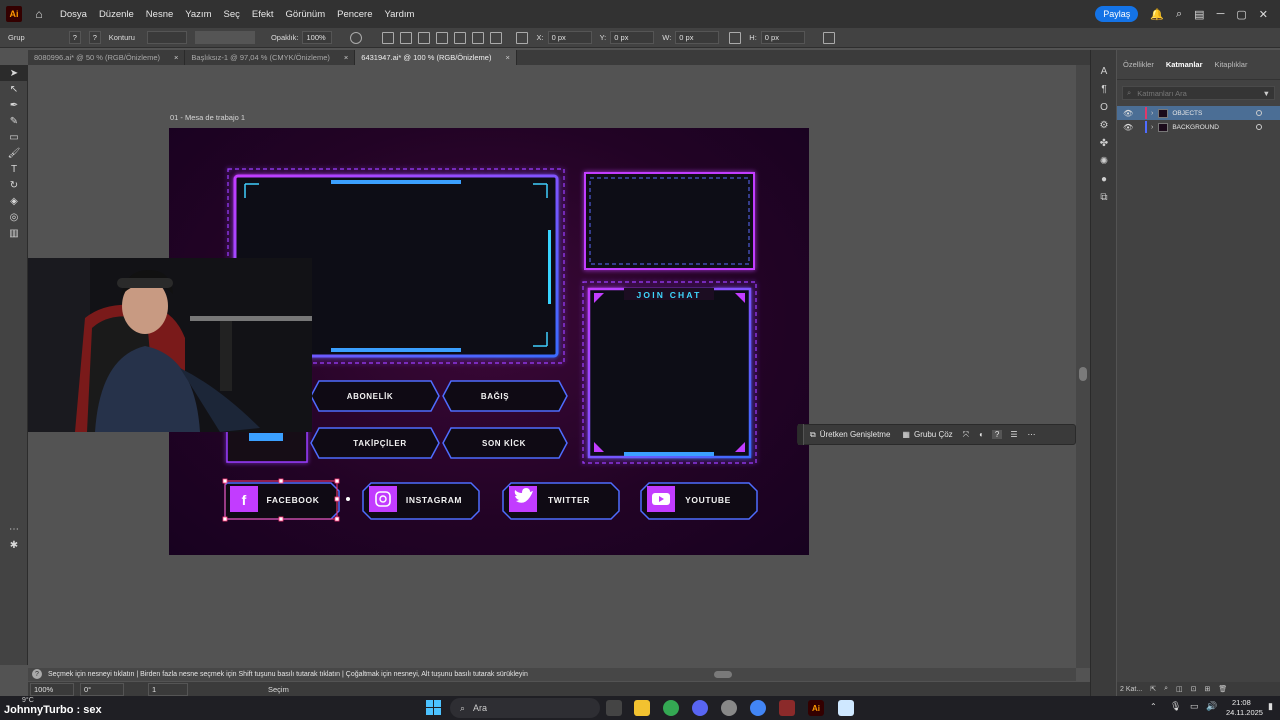 This screenshot has height=720, width=1280. Describe the element at coordinates (735, 37) in the screenshot. I see `link-icon` at that location.